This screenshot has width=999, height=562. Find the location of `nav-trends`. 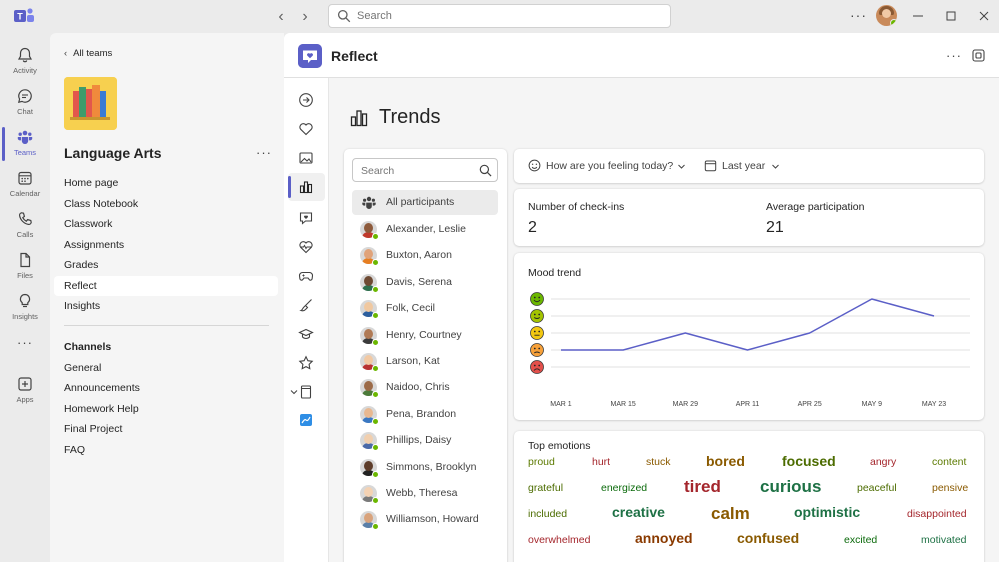

nav-trends is located at coordinates (306, 187).